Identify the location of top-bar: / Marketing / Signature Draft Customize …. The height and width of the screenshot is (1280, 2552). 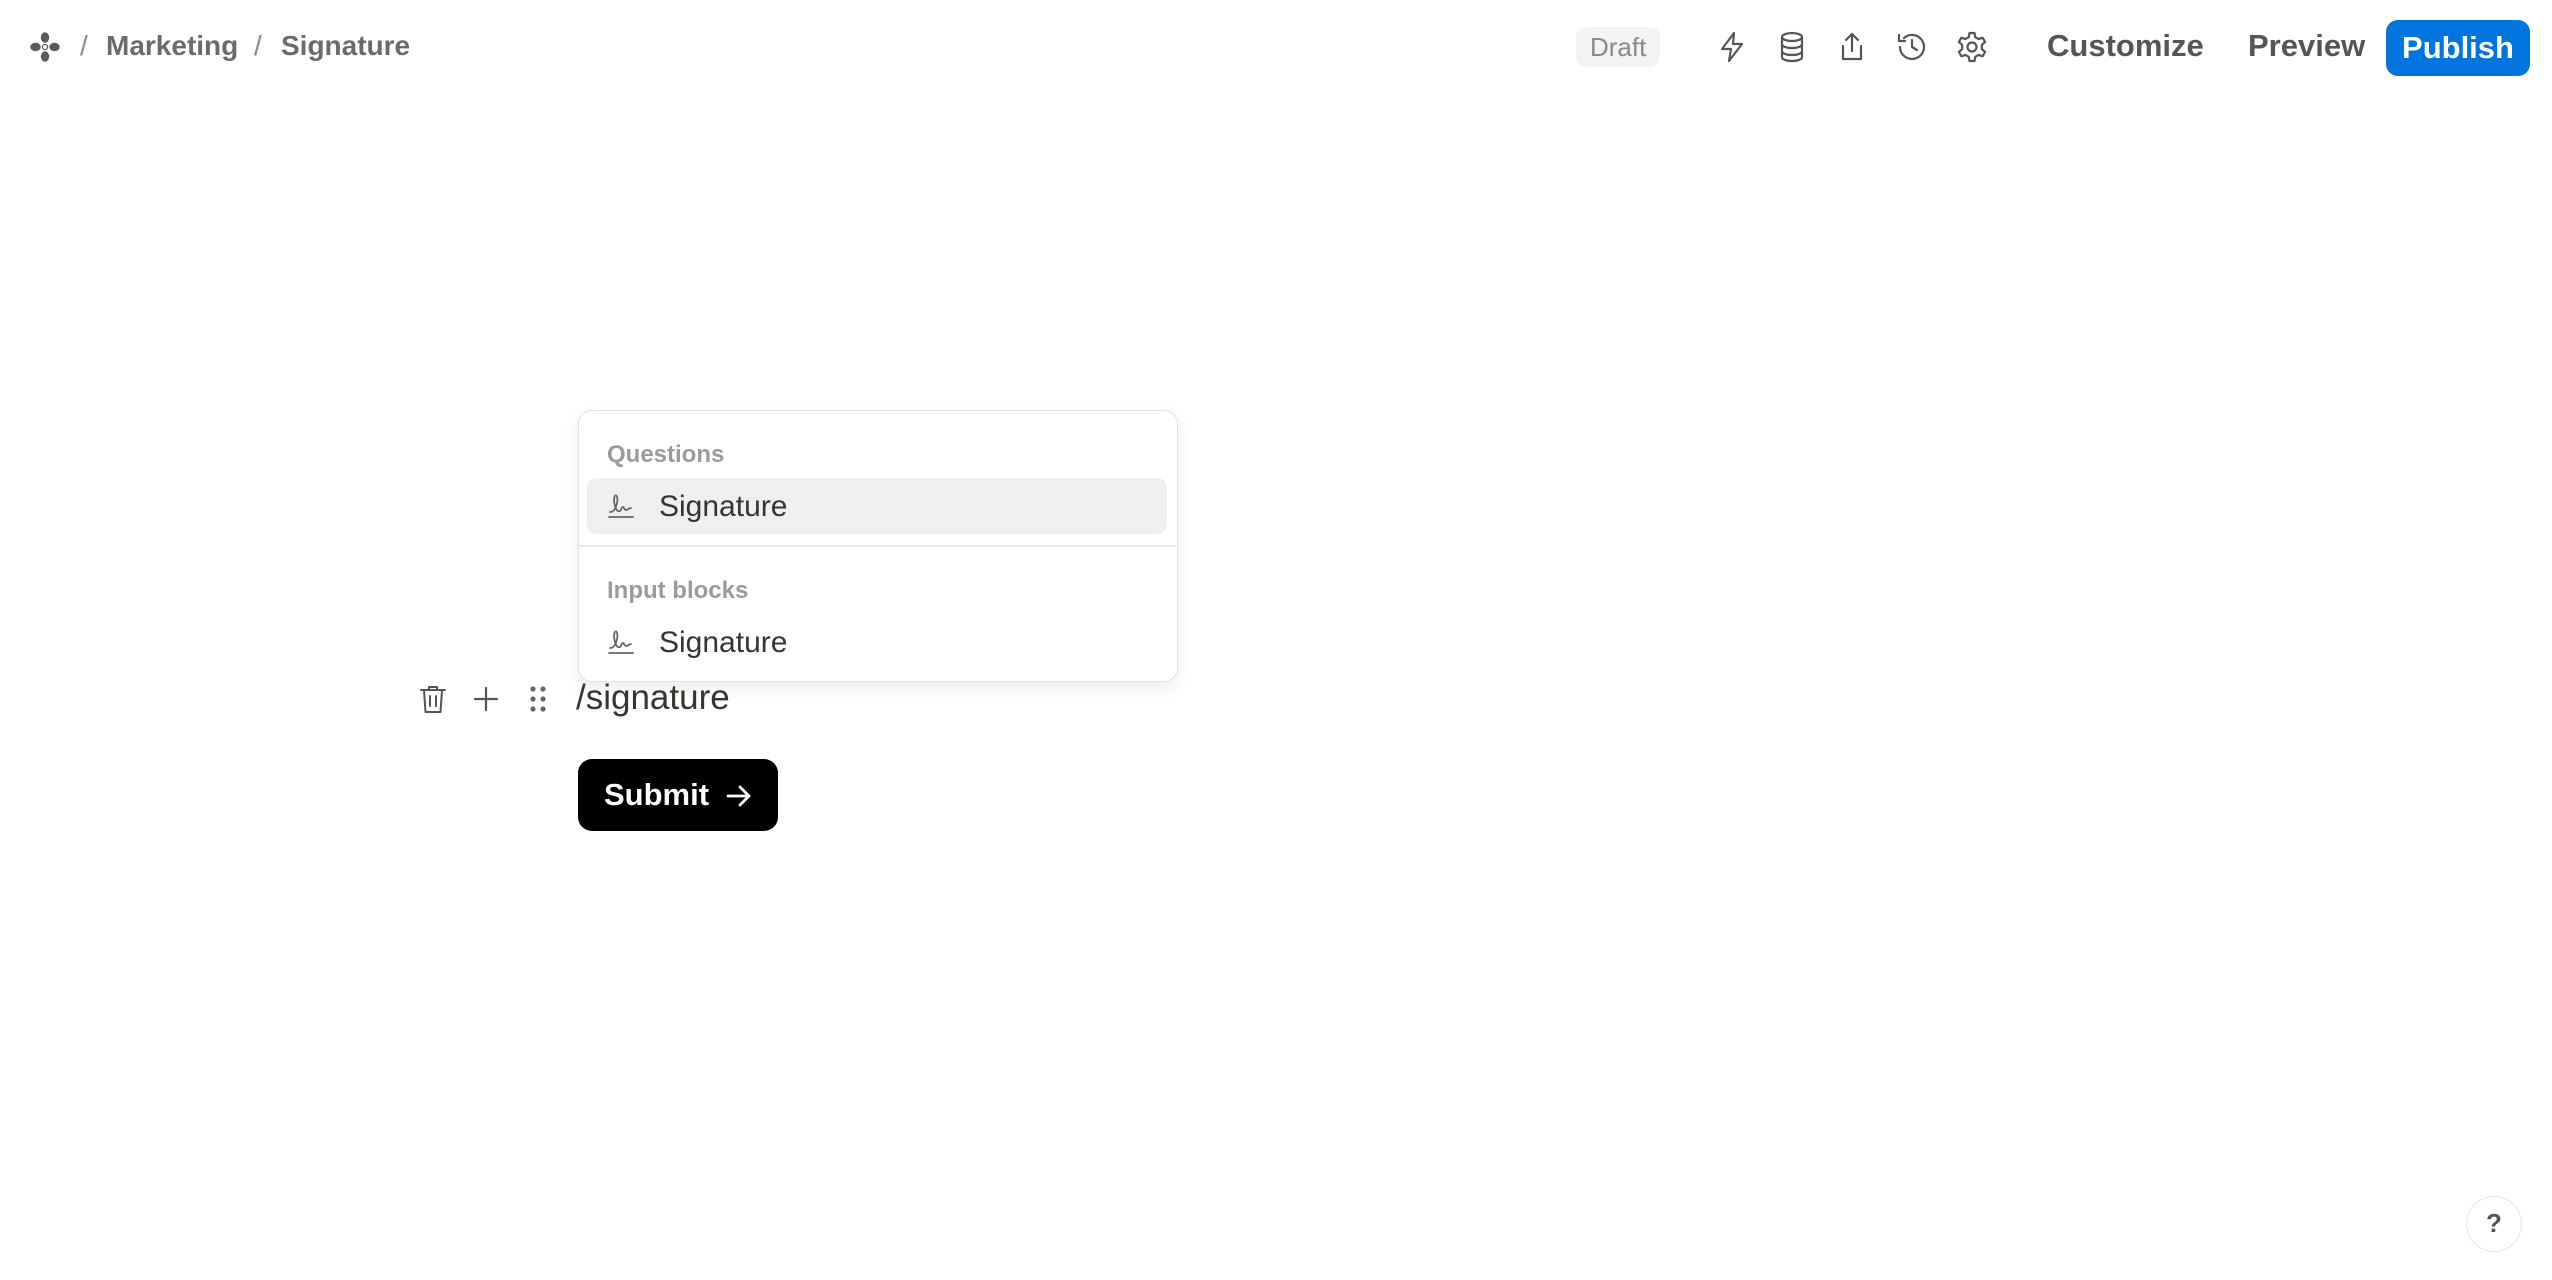
(1276, 48).